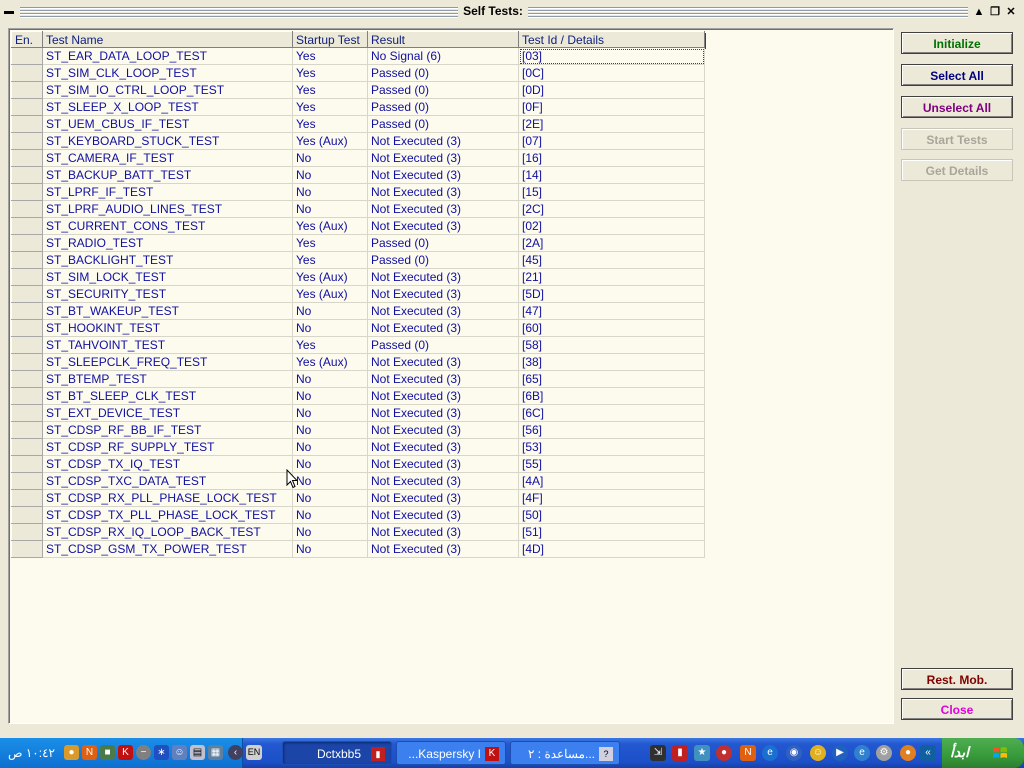 The width and height of the screenshot is (1024, 768). What do you see at coordinates (611, 464) in the screenshot?
I see `test-id-cell: [55]` at bounding box center [611, 464].